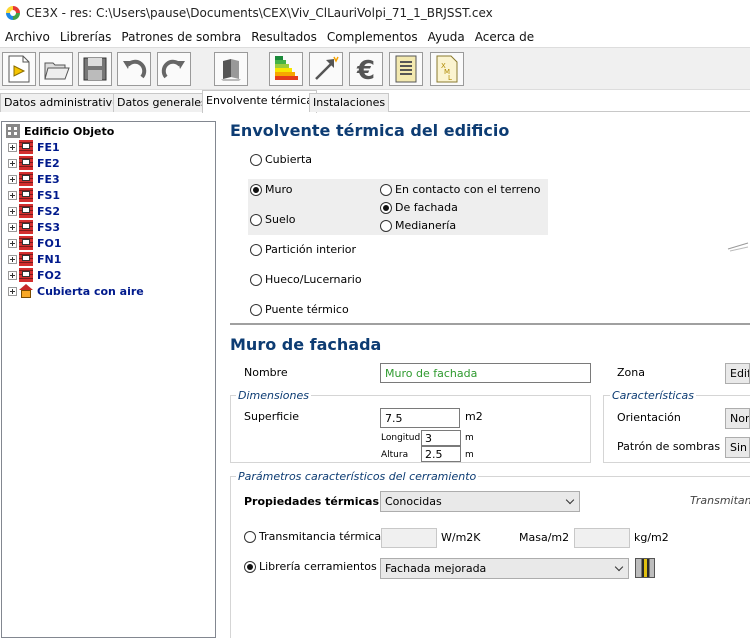 This screenshot has height=638, width=750. What do you see at coordinates (737, 418) in the screenshot?
I see `orientacion-select: Norte` at bounding box center [737, 418].